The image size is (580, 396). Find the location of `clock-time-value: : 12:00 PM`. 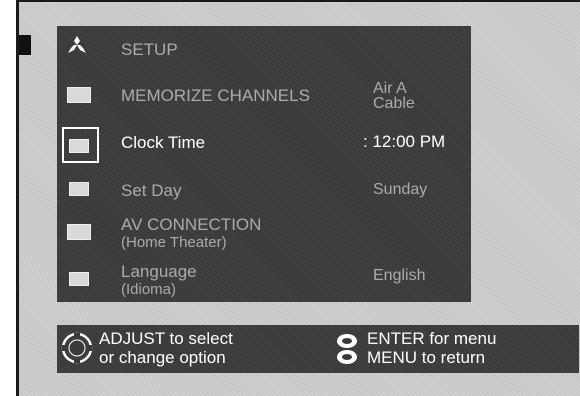

clock-time-value: : 12:00 PM is located at coordinates (404, 141).